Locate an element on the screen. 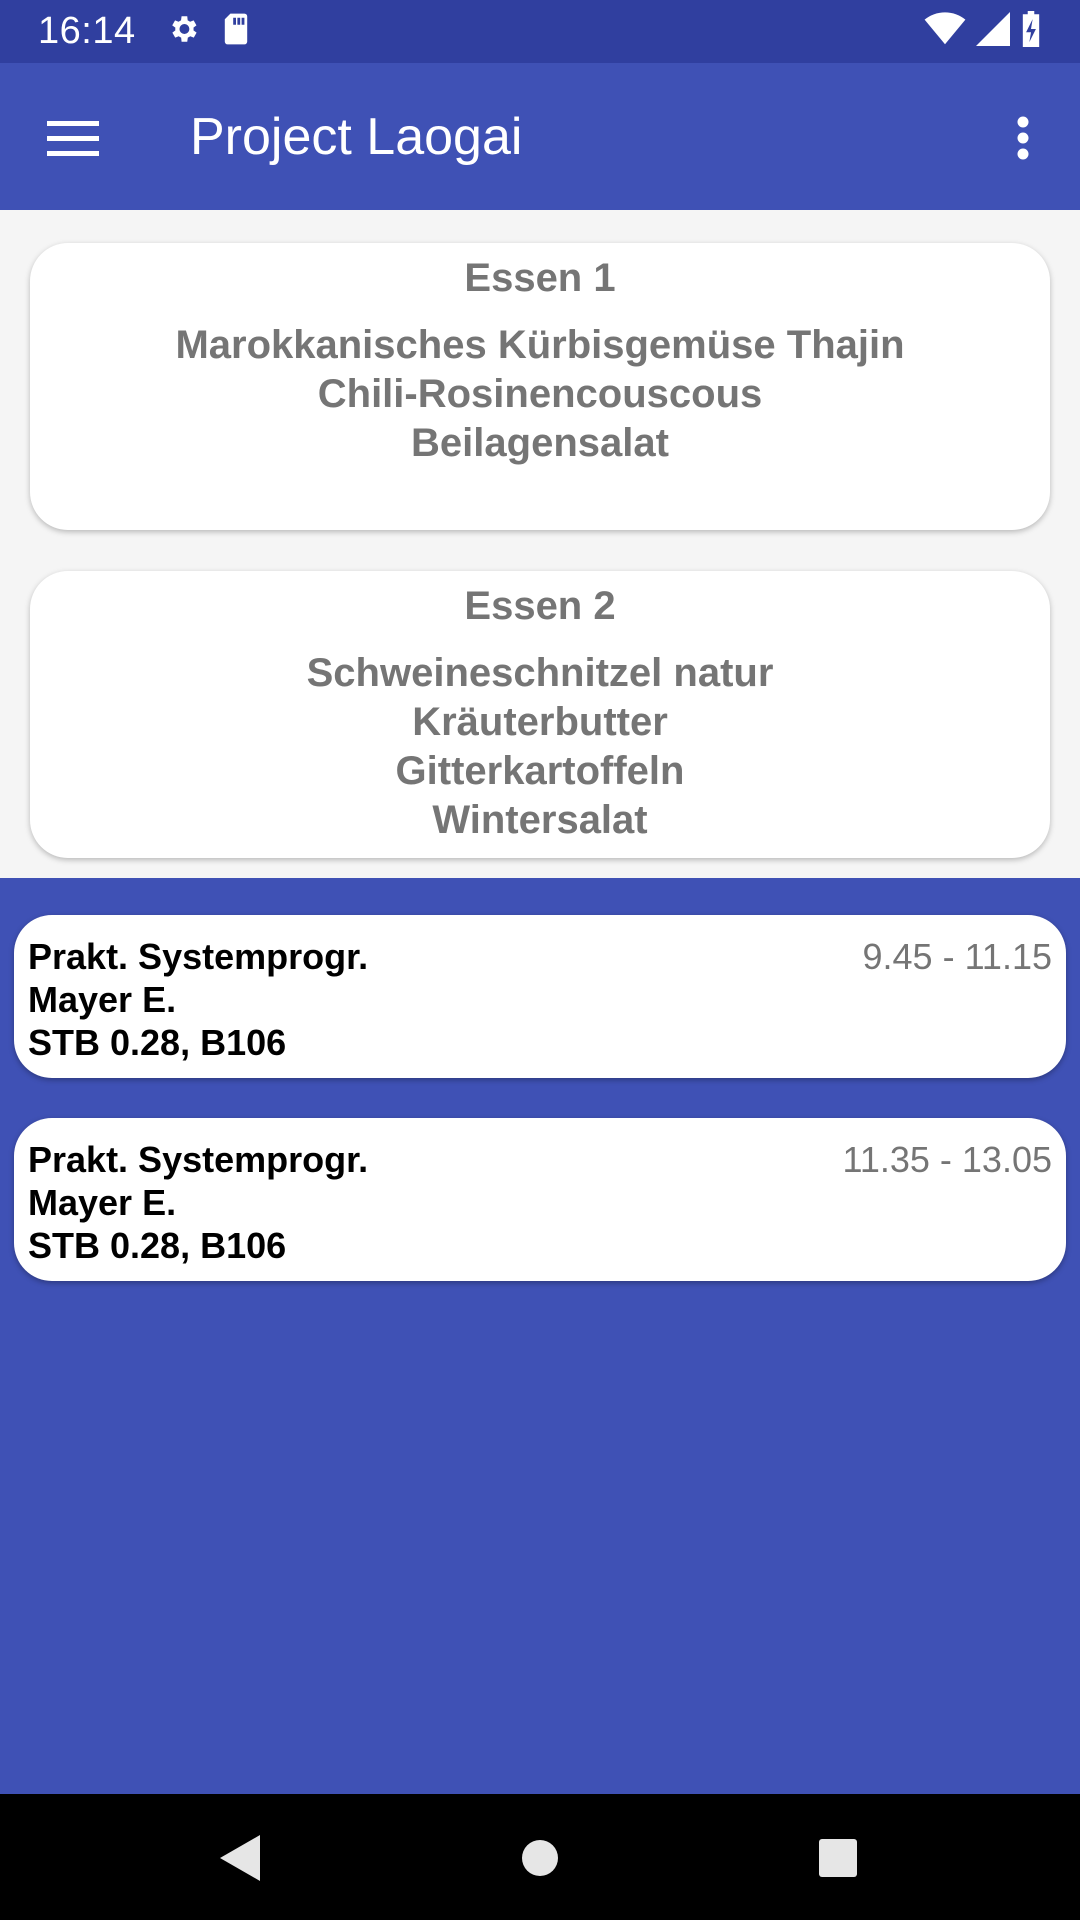 This screenshot has height=1920, width=1080. recents-icon is located at coordinates (838, 1858).